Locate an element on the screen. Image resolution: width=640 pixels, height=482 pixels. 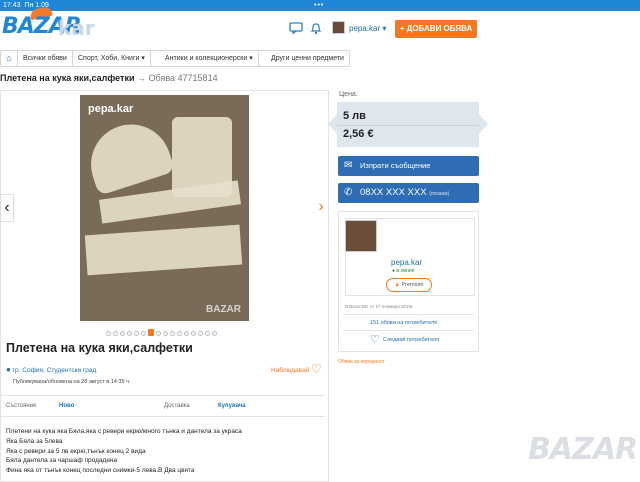
status-dots: ••• is located at coordinates (319, 5).